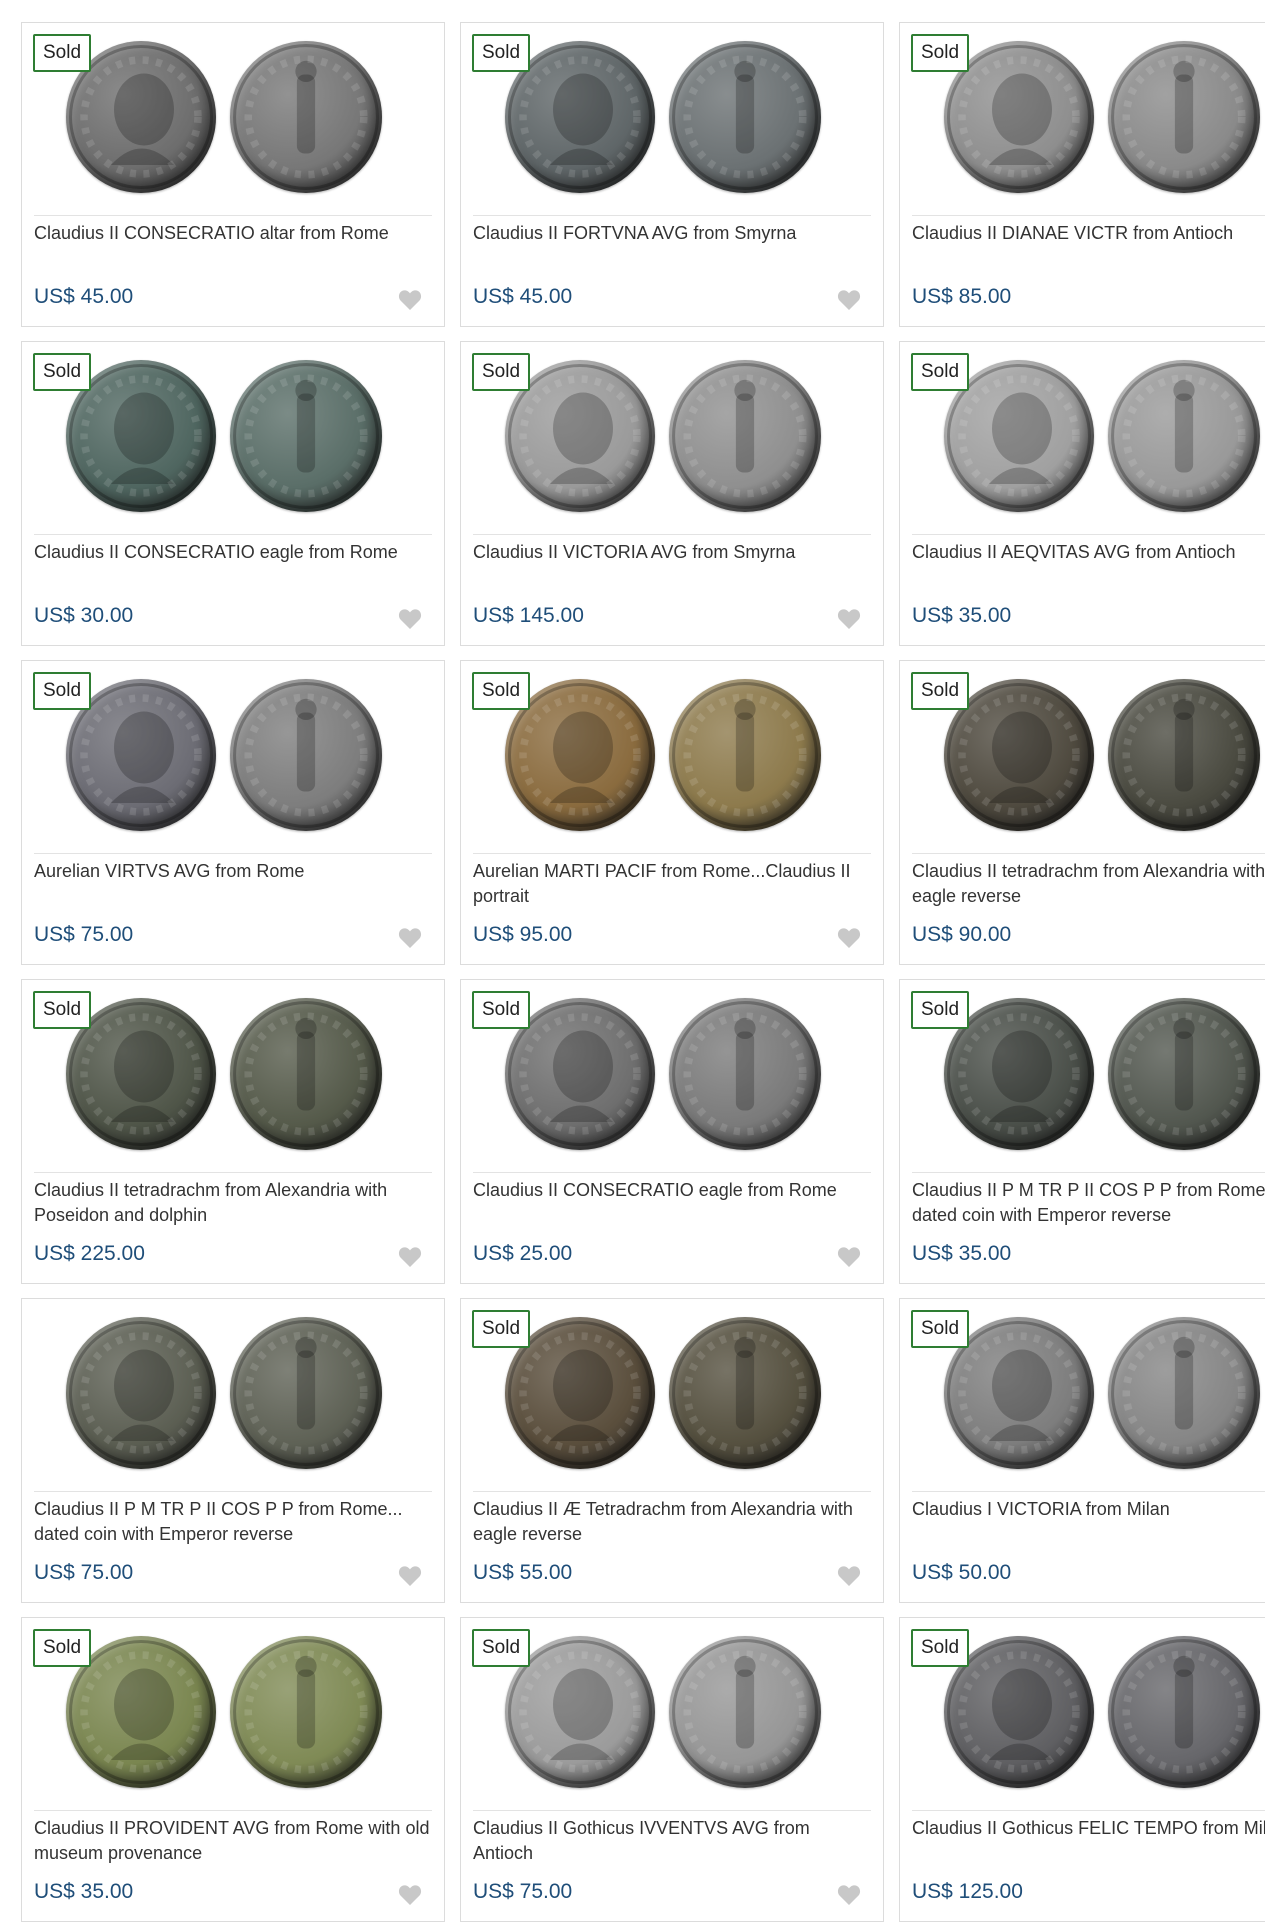  I want to click on product-price: US$ 95.00, so click(523, 934).